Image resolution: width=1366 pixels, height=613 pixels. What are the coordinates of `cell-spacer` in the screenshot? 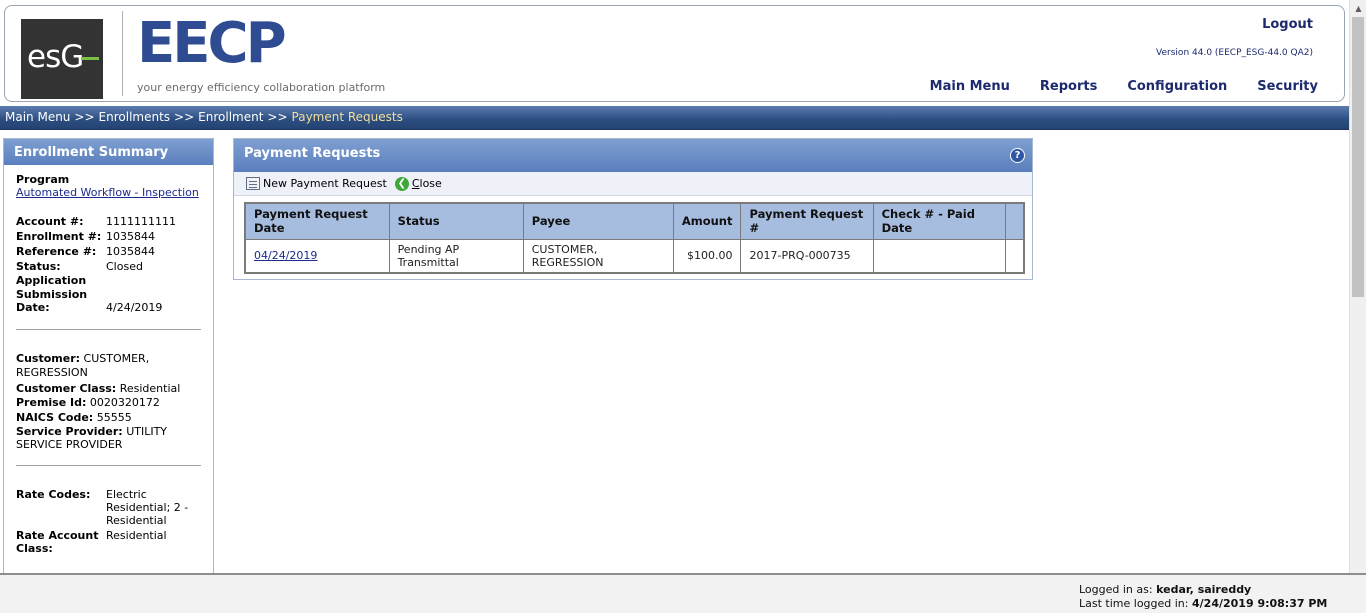 It's located at (1014, 255).